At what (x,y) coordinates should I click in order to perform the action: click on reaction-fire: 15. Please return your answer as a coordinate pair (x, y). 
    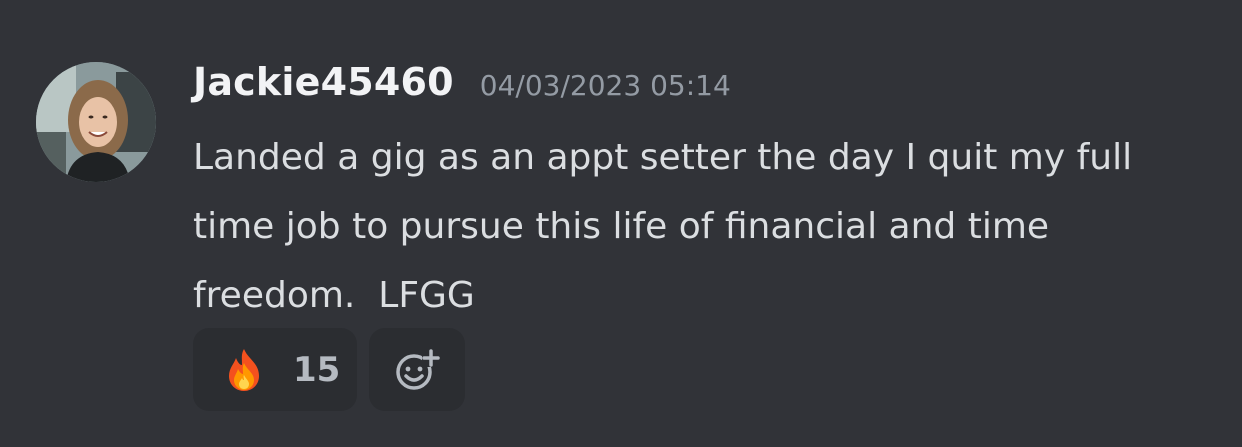
    Looking at the image, I should click on (275, 369).